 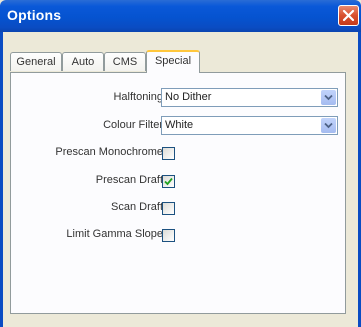 What do you see at coordinates (168, 208) in the screenshot?
I see `scan-draft-checkbox` at bounding box center [168, 208].